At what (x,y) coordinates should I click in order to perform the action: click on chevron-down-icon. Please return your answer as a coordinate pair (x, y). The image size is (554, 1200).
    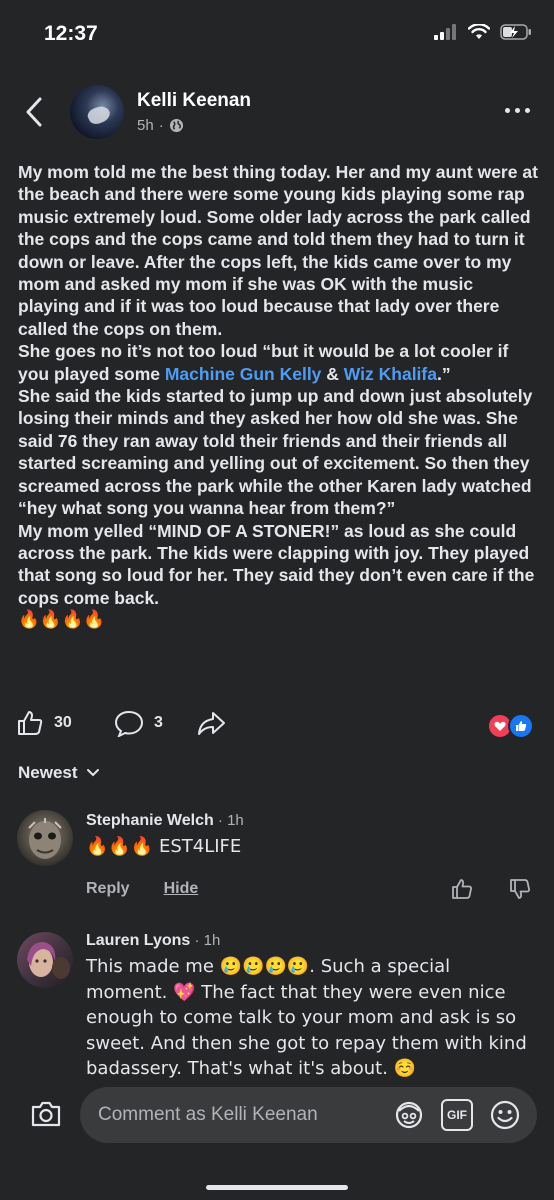
    Looking at the image, I should click on (92, 773).